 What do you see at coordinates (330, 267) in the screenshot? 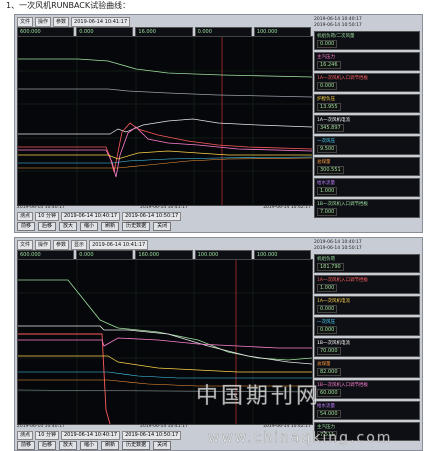
I see `legend-value: 181.790` at bounding box center [330, 267].